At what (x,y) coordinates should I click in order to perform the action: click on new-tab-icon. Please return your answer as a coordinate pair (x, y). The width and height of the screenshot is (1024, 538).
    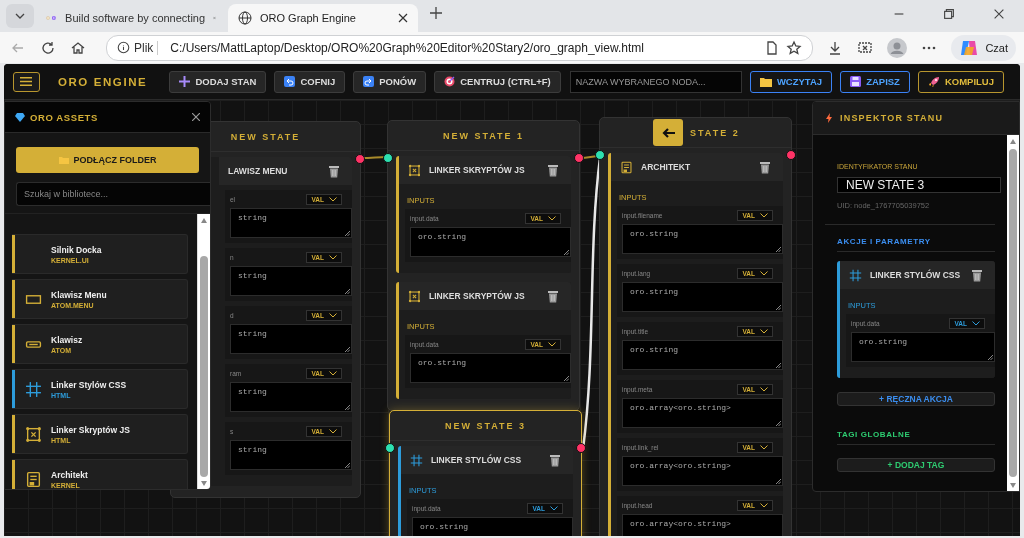
    Looking at the image, I should click on (436, 13).